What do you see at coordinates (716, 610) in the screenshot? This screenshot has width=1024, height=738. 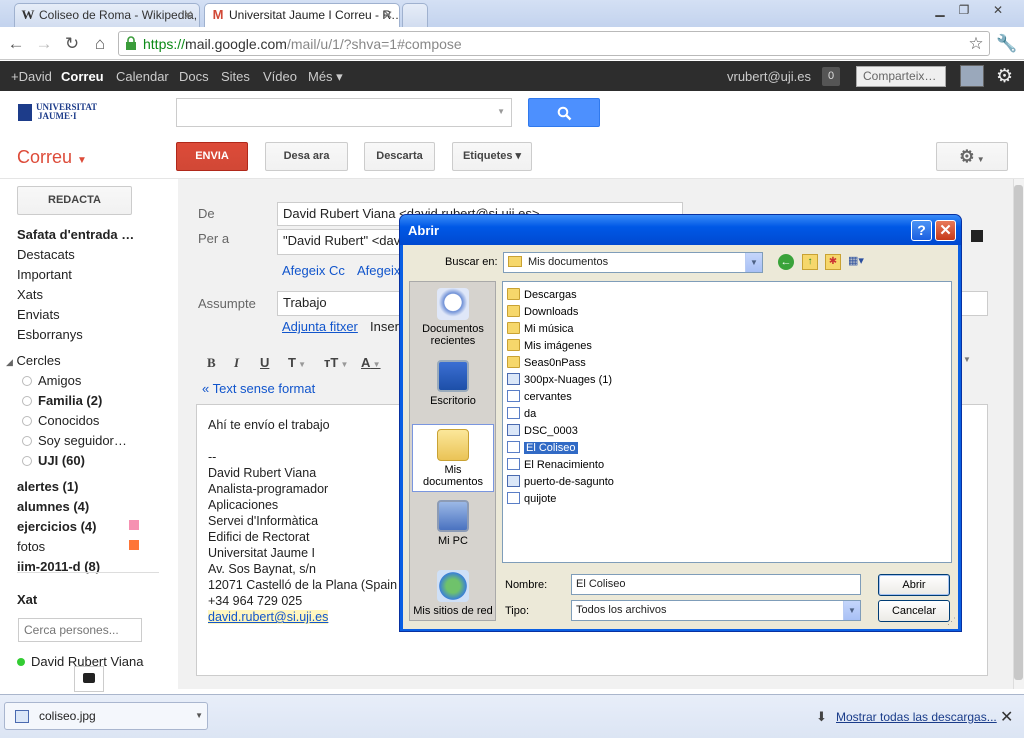 I see `file-type-select: Todos los archivos ▼` at bounding box center [716, 610].